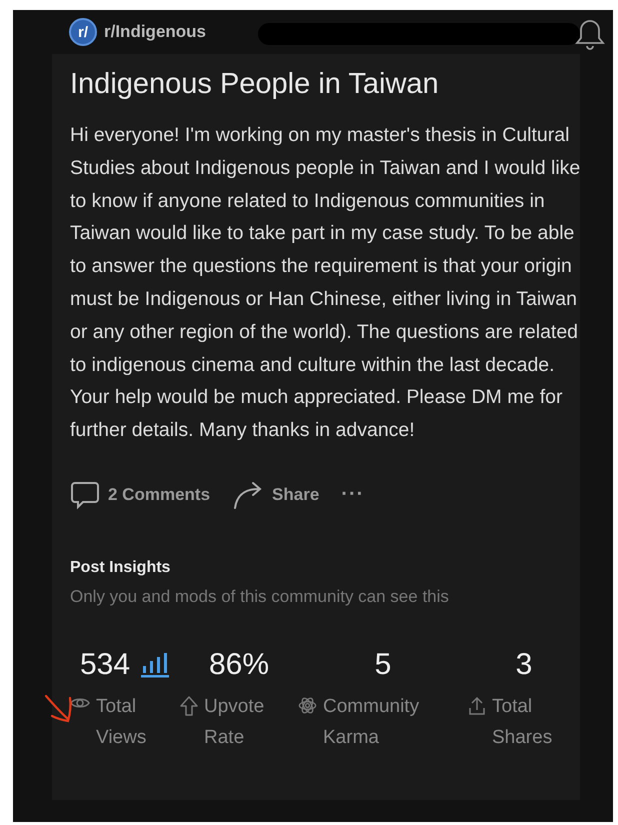 This screenshot has height=825, width=618. What do you see at coordinates (189, 706) in the screenshot?
I see `up-arrow-icon` at bounding box center [189, 706].